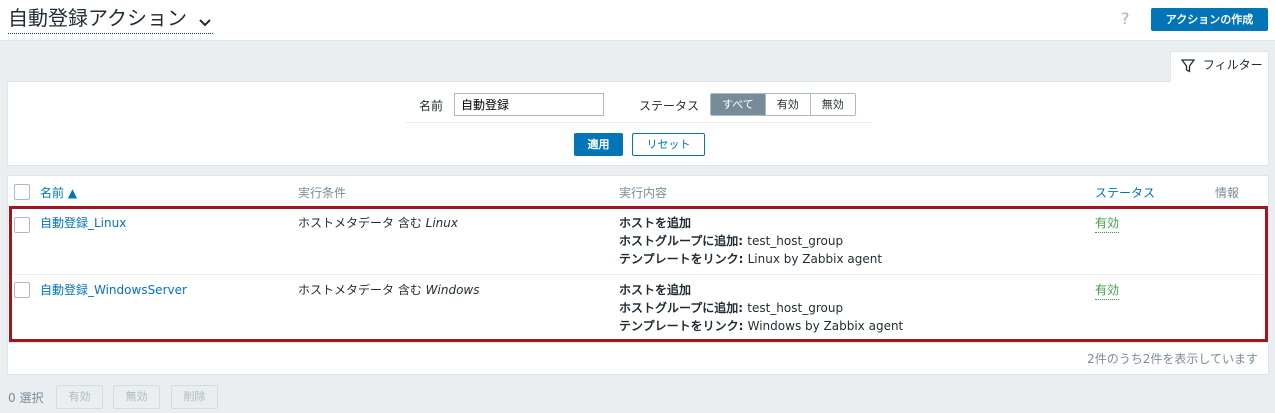 Image resolution: width=1275 pixels, height=413 pixels. I want to click on action-name-link: 自動登録_Linux, so click(83, 223).